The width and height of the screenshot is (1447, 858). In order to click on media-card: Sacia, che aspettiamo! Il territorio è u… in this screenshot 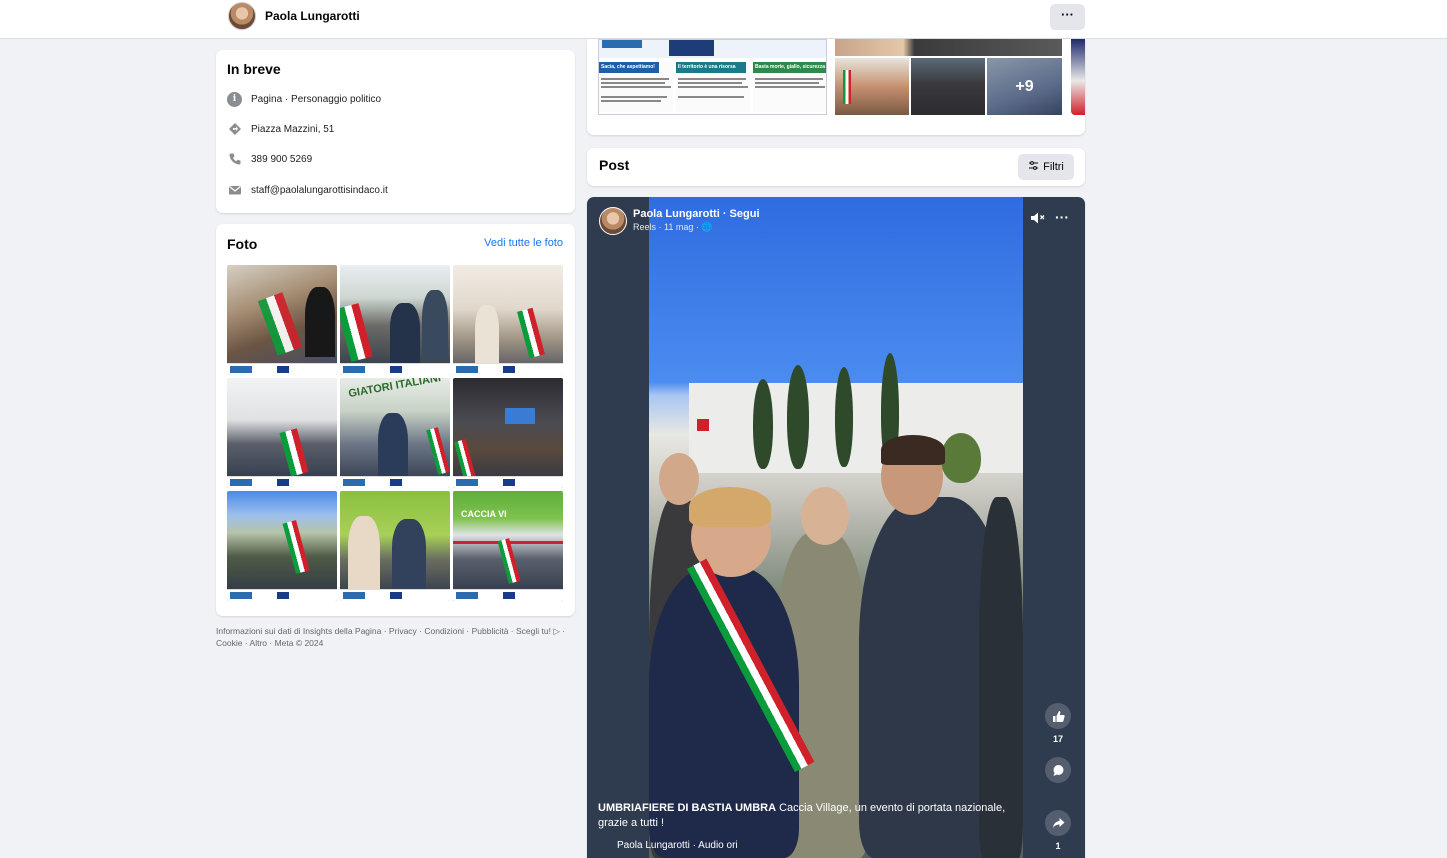, I will do `click(836, 87)`.